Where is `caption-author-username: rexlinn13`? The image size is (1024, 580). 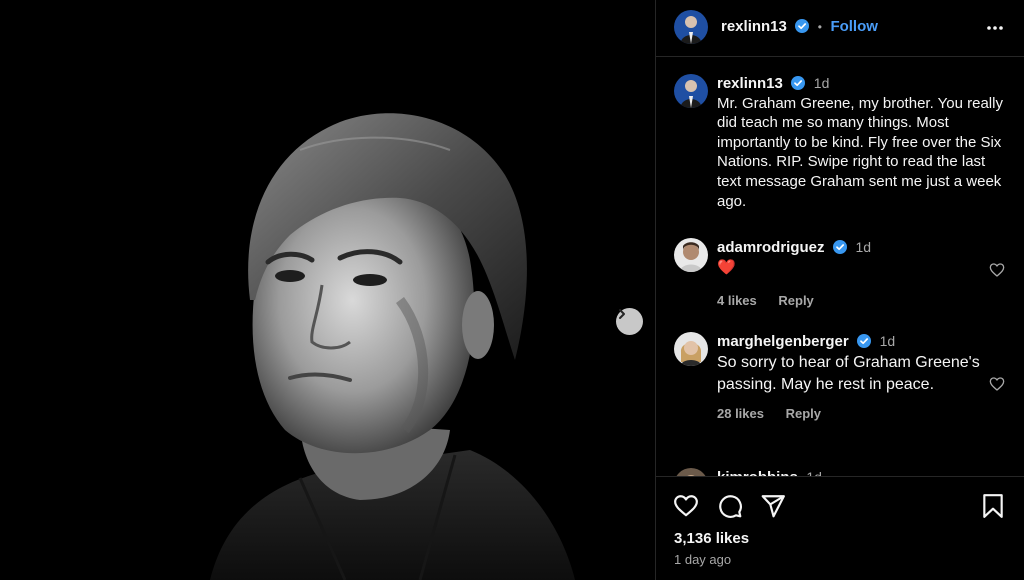
caption-author-username: rexlinn13 is located at coordinates (750, 83).